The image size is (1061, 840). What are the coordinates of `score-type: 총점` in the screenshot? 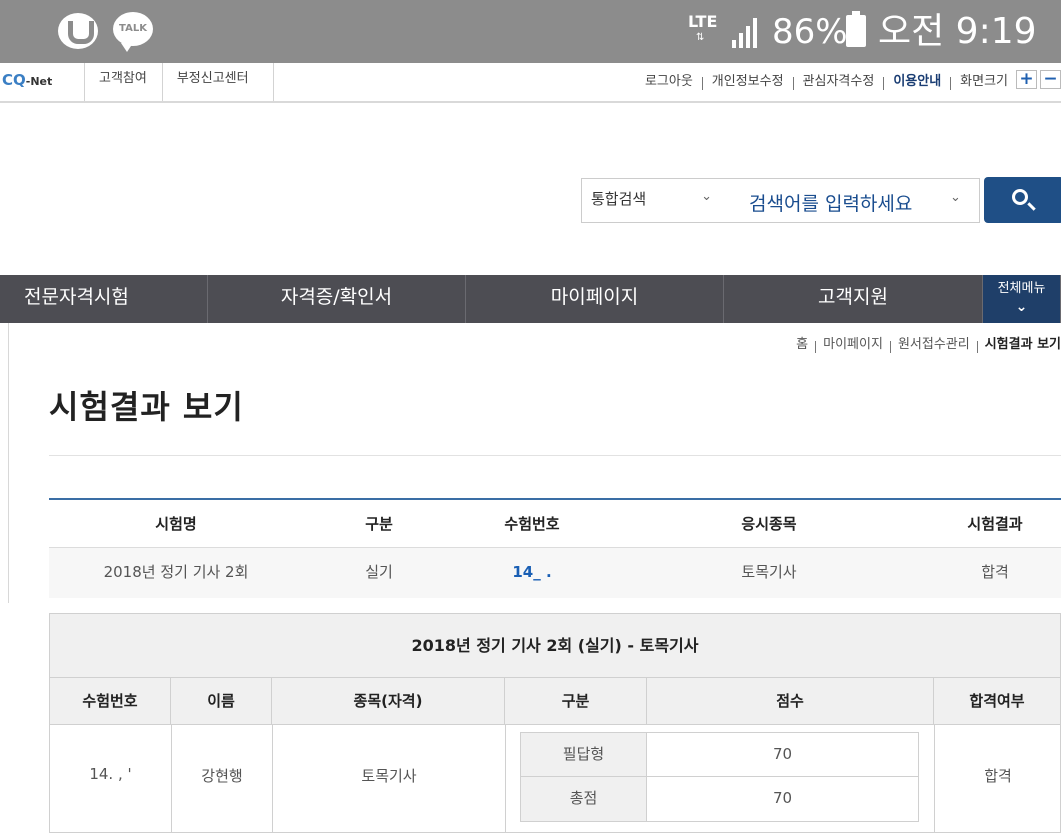 It's located at (584, 799).